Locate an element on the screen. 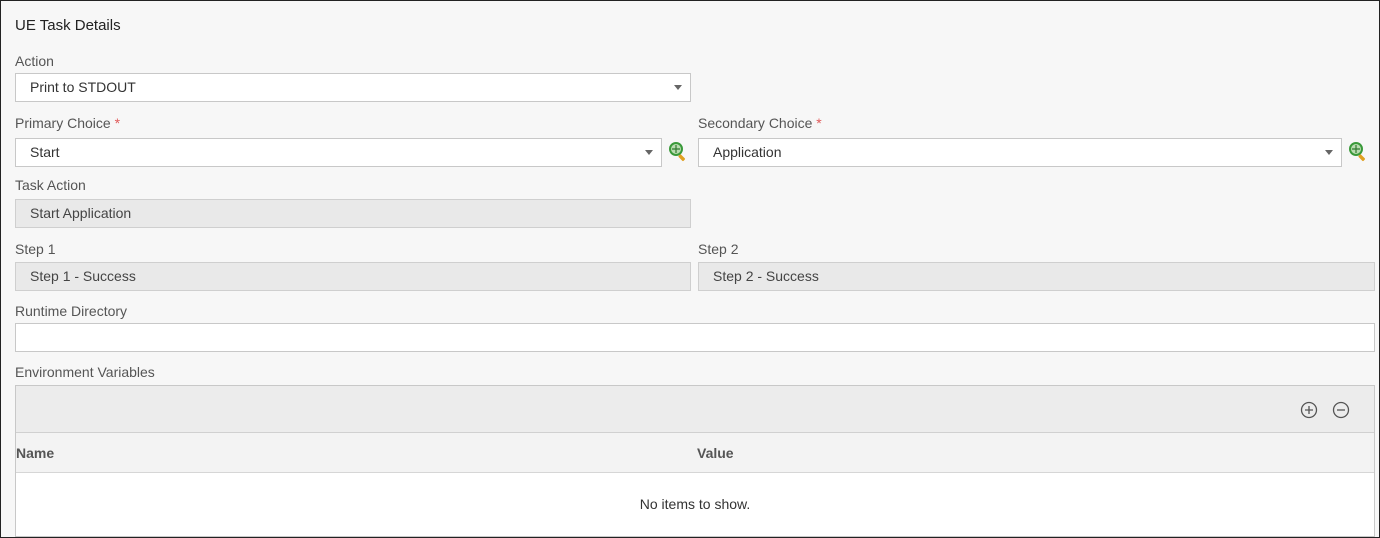 The width and height of the screenshot is (1380, 538). step2-field: Step 2 - Success is located at coordinates (1036, 276).